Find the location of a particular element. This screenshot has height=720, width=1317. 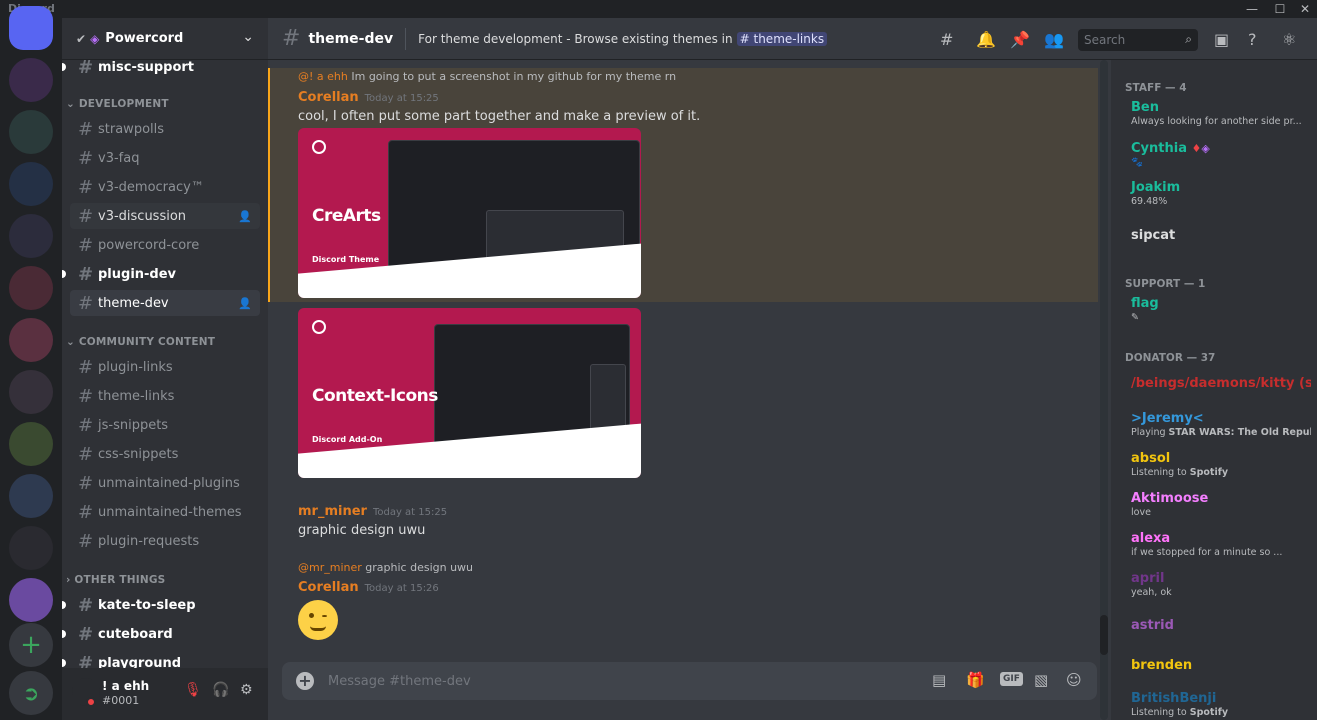

message-input is located at coordinates (608, 681).